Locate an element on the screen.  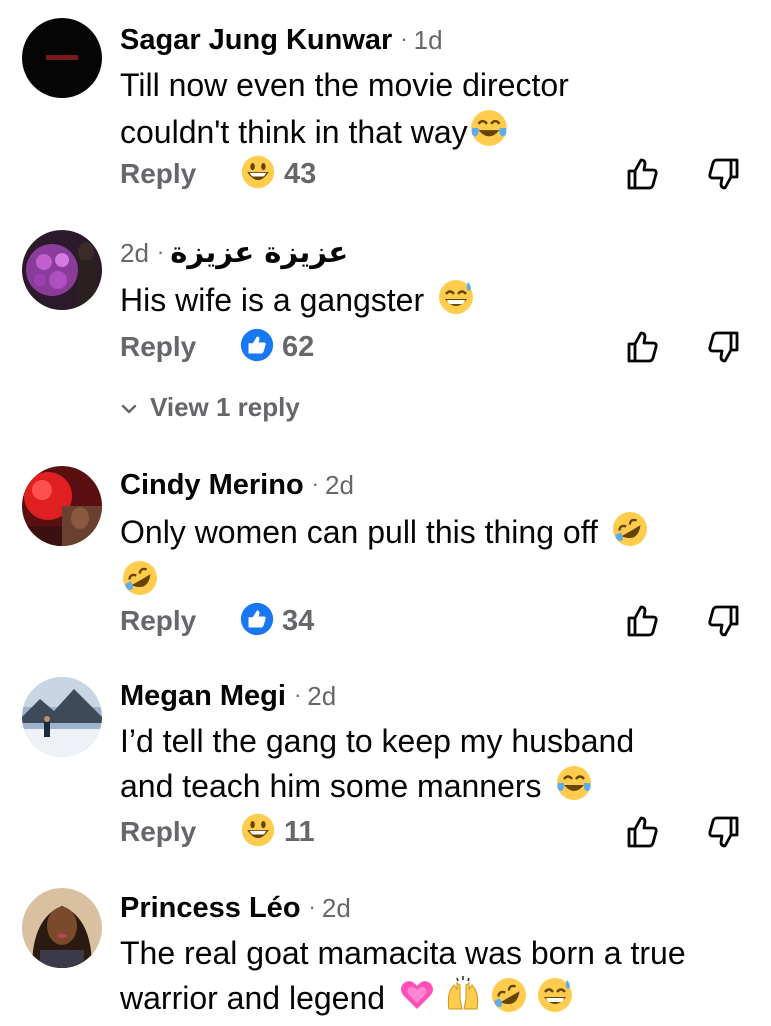
raising-hands-emoji-icon is located at coordinates (463, 1000).